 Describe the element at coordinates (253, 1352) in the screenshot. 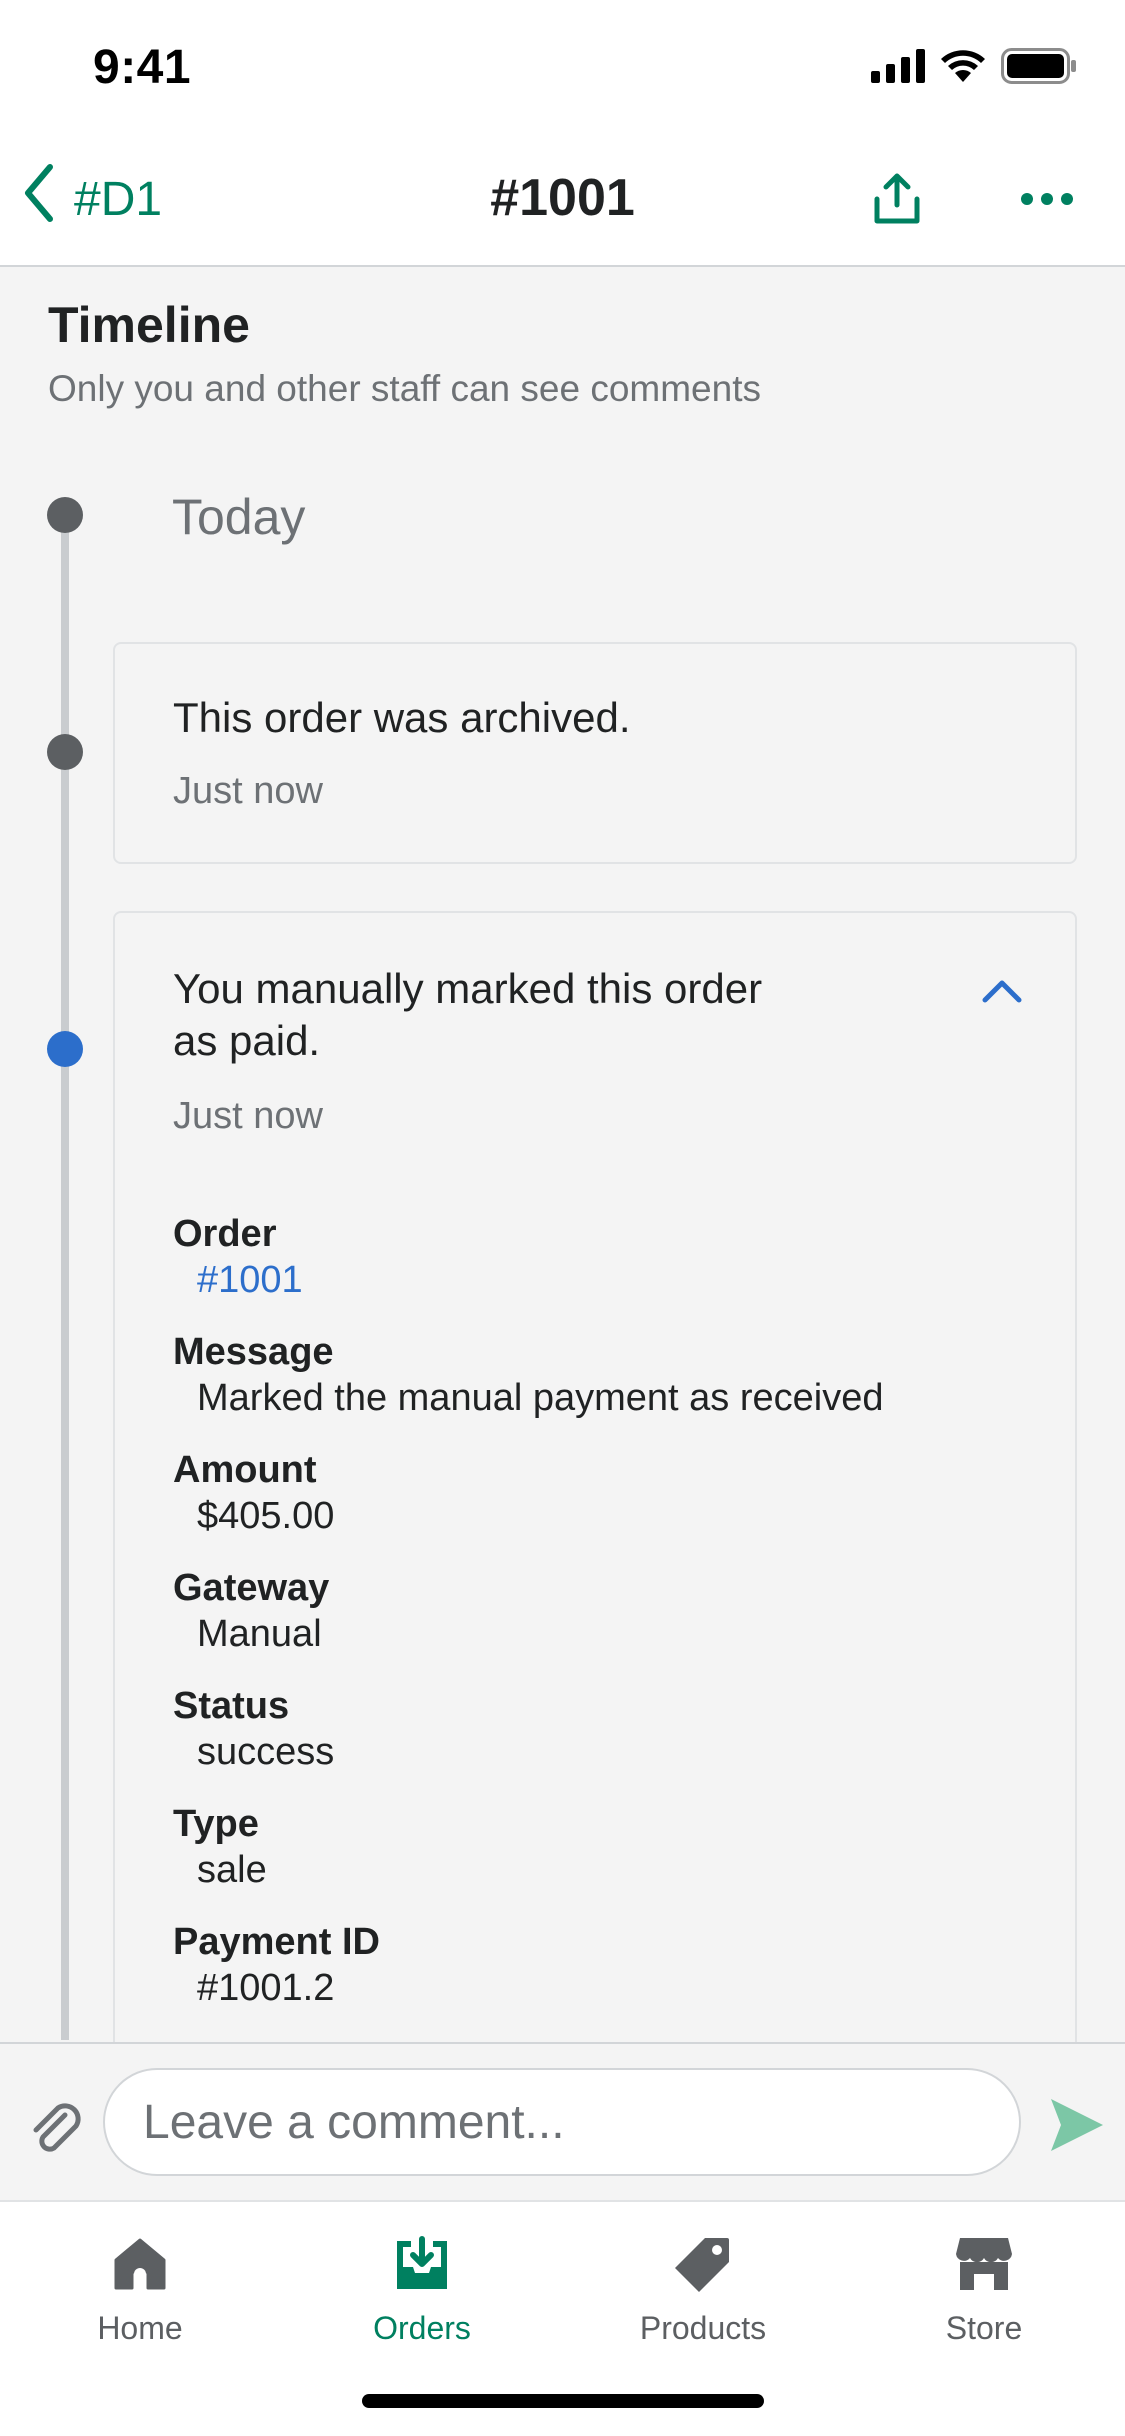

I see `detail-message-label: Message` at that location.